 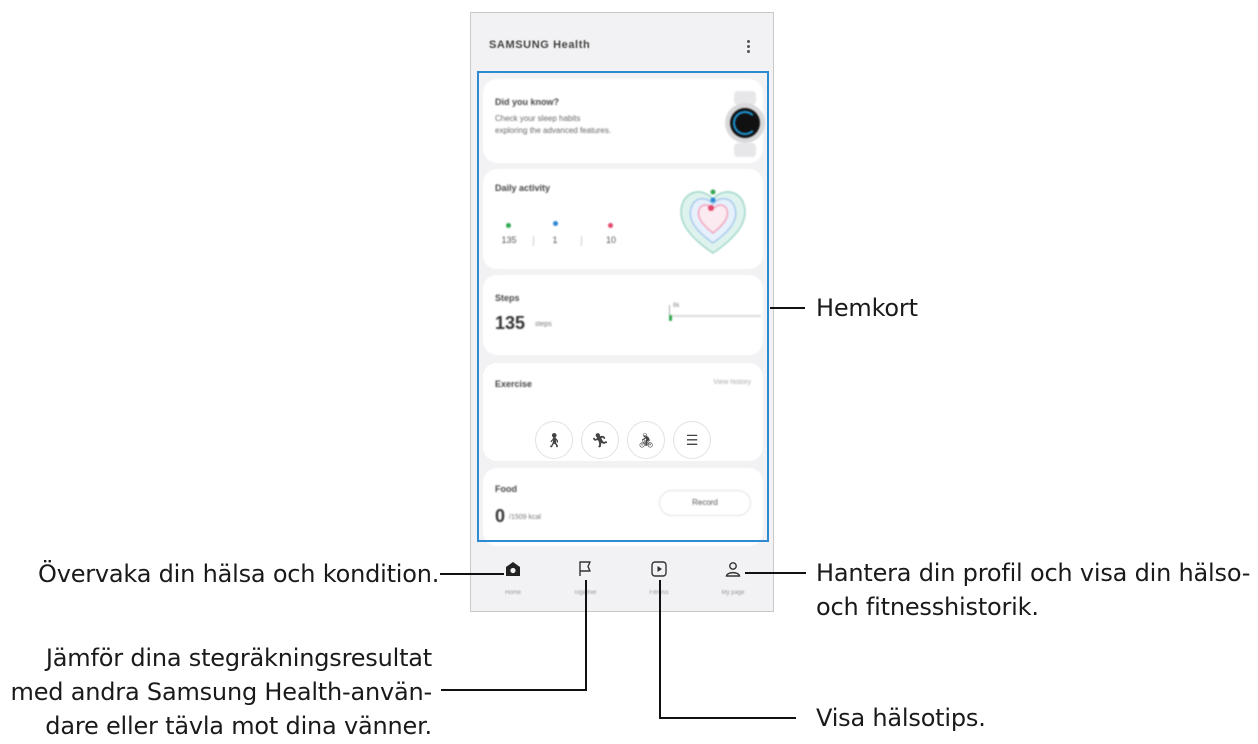 What do you see at coordinates (901, 718) in the screenshot?
I see `callout-fitness-tab: Visa hälsotips.` at bounding box center [901, 718].